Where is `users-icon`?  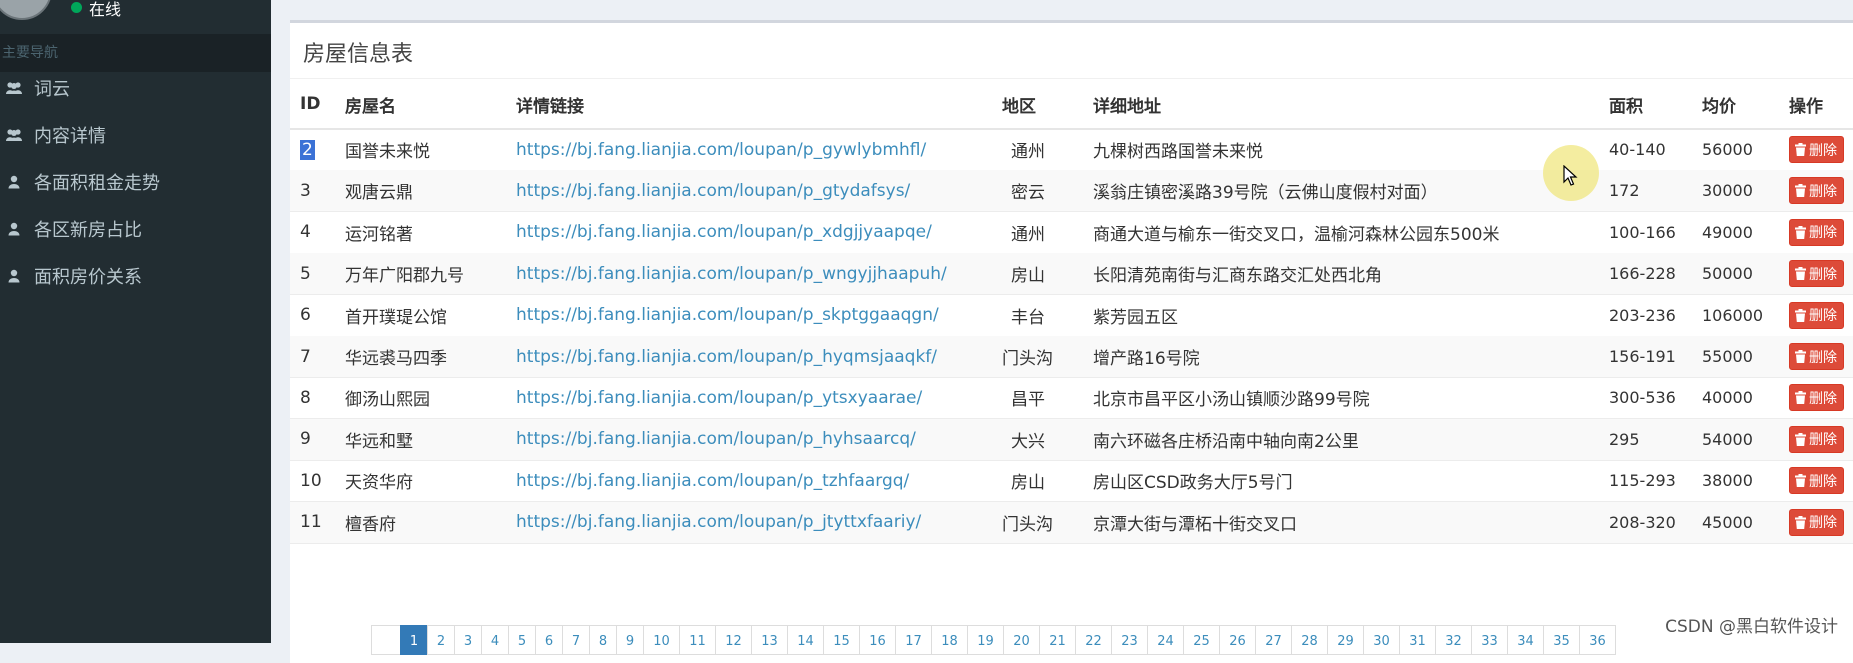 users-icon is located at coordinates (14, 88).